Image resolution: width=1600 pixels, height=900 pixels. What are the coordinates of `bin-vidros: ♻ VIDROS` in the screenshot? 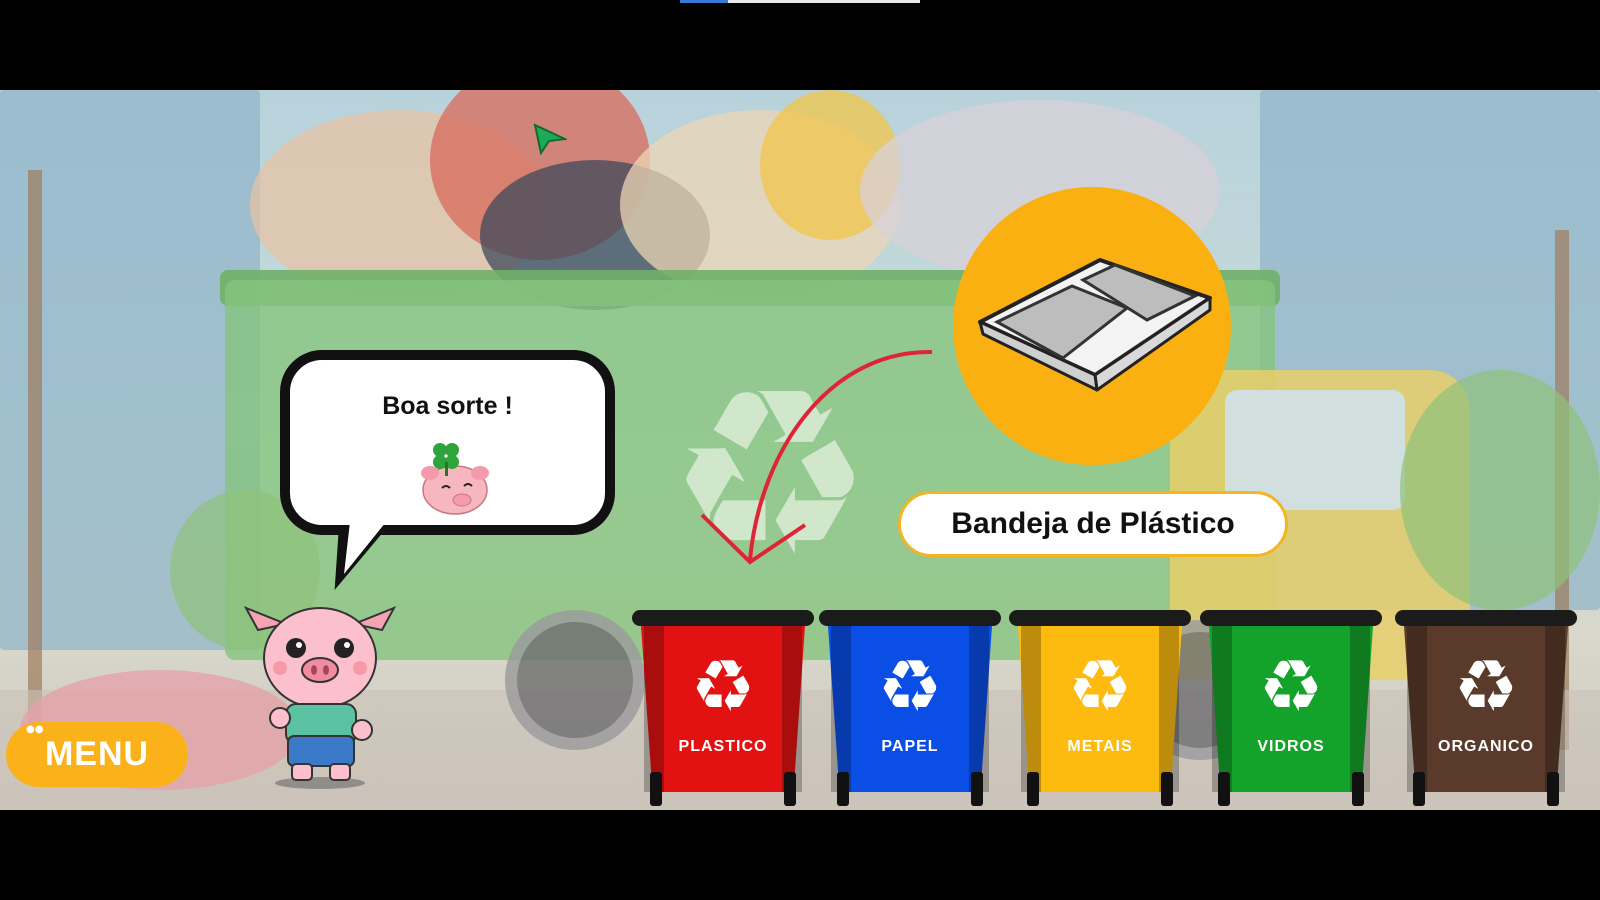 It's located at (1291, 708).